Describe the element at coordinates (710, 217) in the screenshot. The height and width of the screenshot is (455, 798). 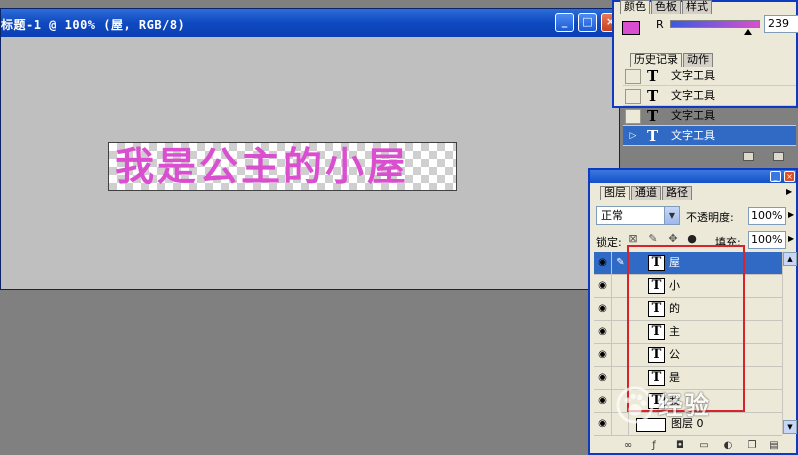
I see `opacity-label: 不透明度:` at that location.